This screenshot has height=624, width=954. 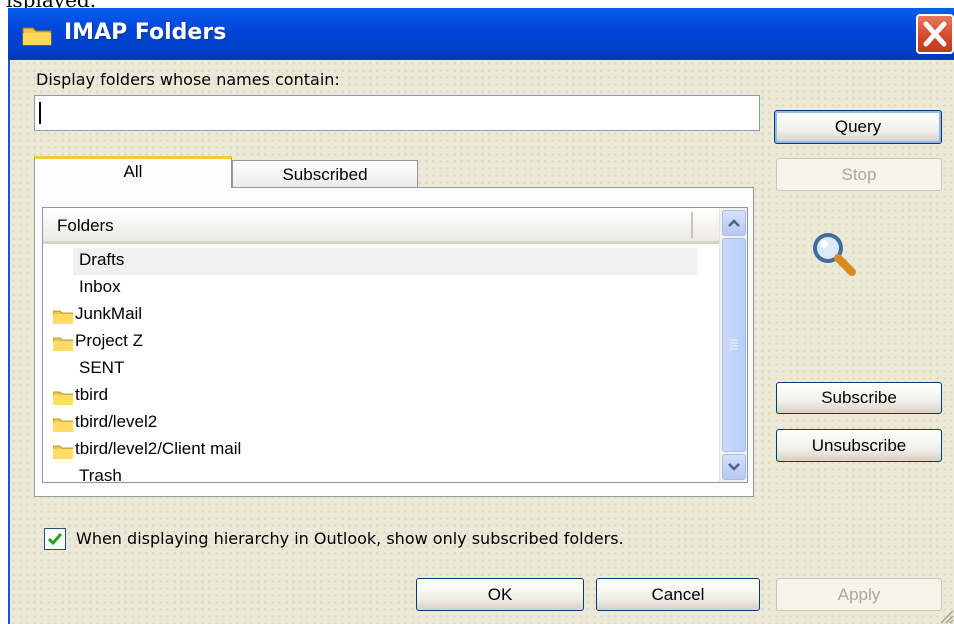 I want to click on query-button-label: Query, so click(x=858, y=126).